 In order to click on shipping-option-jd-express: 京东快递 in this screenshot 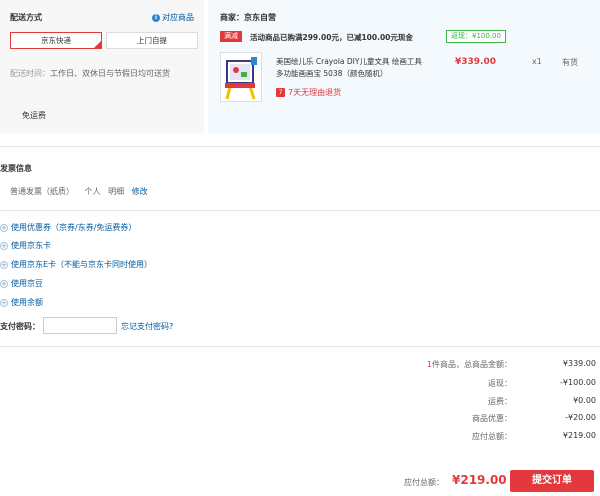, I will do `click(56, 40)`.